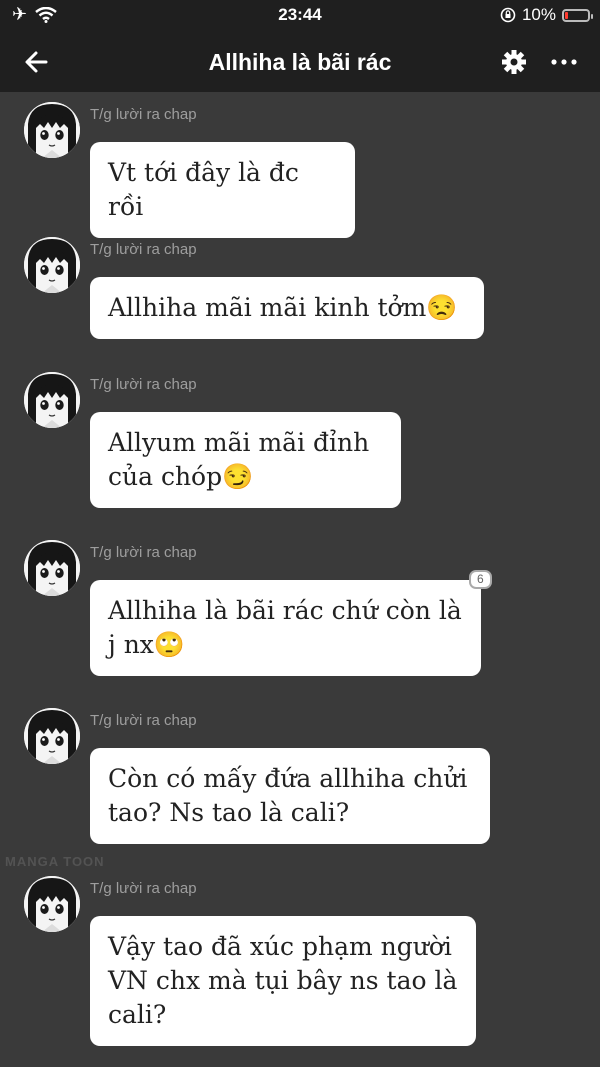 Image resolution: width=600 pixels, height=1067 pixels. Describe the element at coordinates (245, 460) in the screenshot. I see `message-bubble: Allyum mãi mãi đỉnh của chóp😏` at that location.